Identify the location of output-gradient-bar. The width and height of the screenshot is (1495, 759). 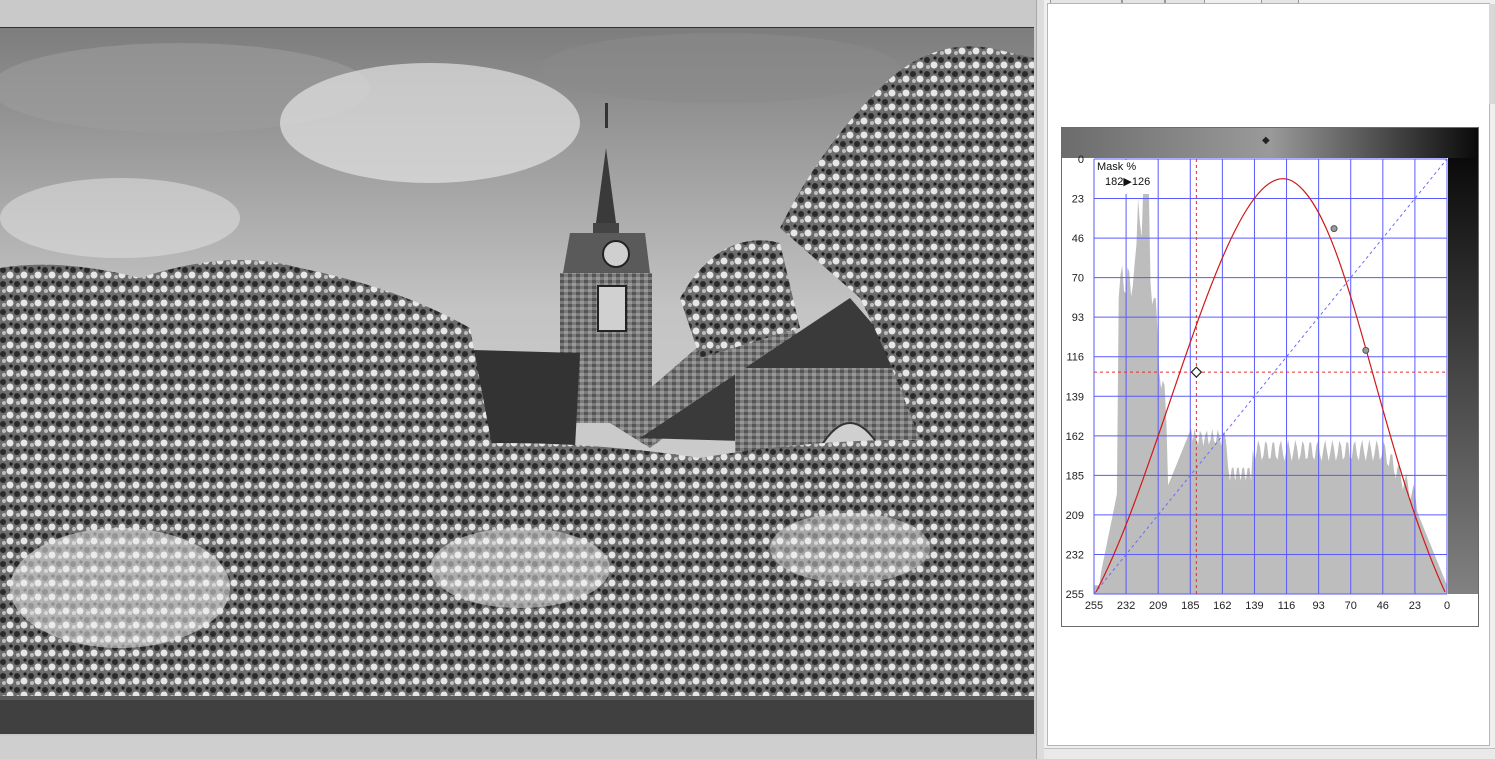
(1270, 143).